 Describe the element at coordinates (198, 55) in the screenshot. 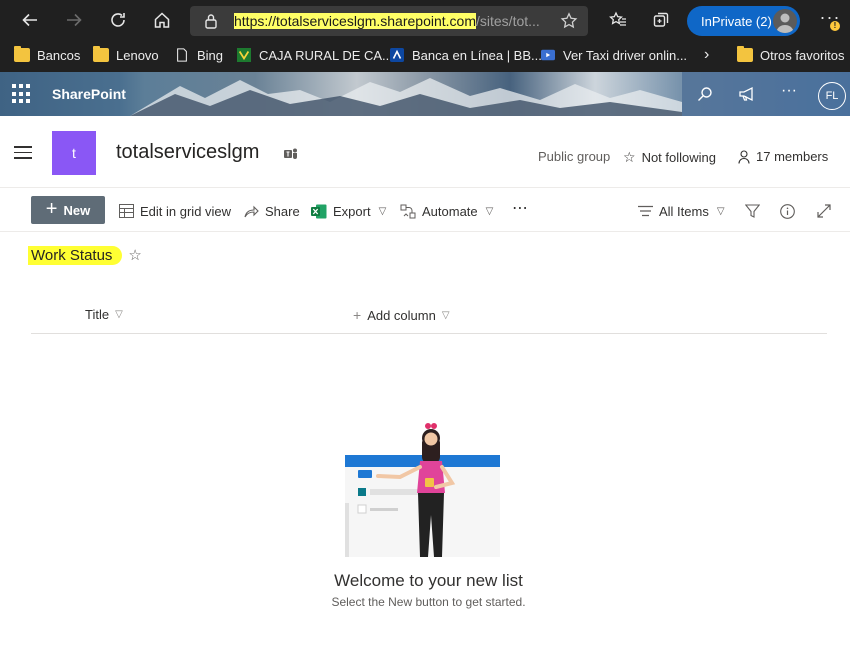

I see `favorite-bing: Bing` at that location.